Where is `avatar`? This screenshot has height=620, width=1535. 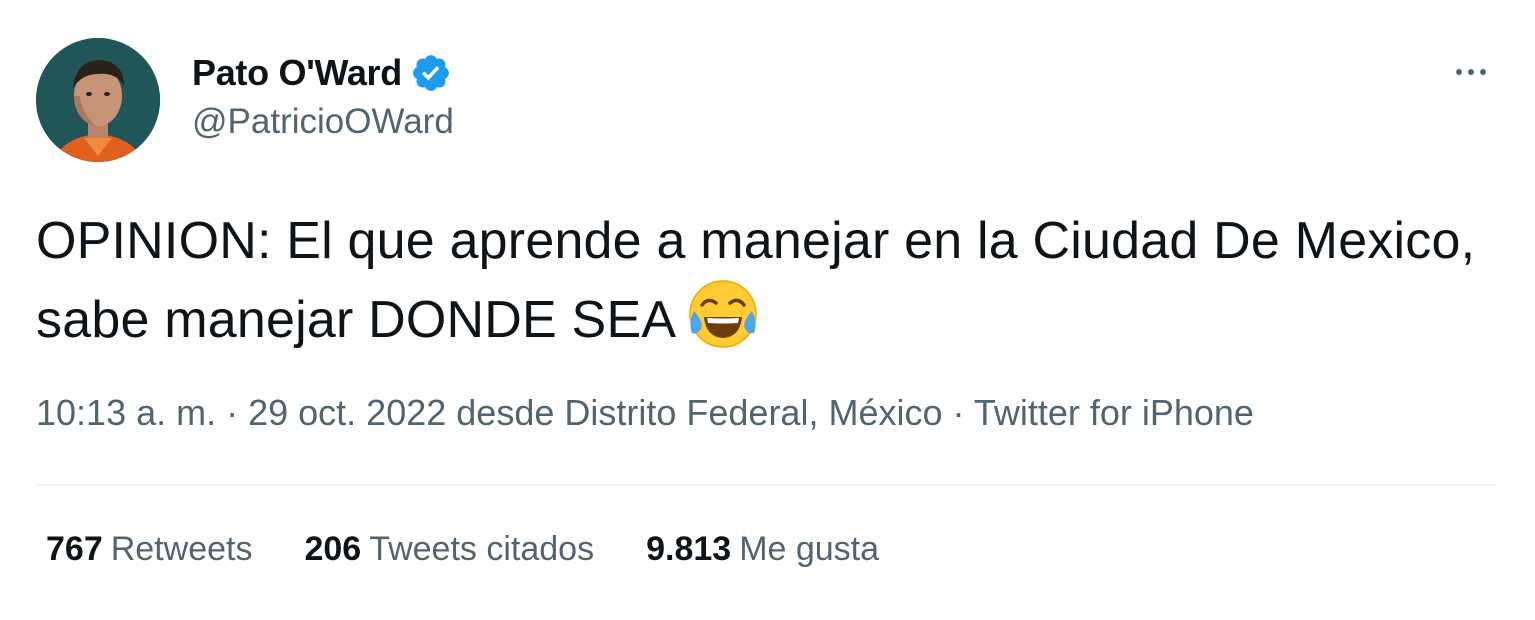
avatar is located at coordinates (98, 100).